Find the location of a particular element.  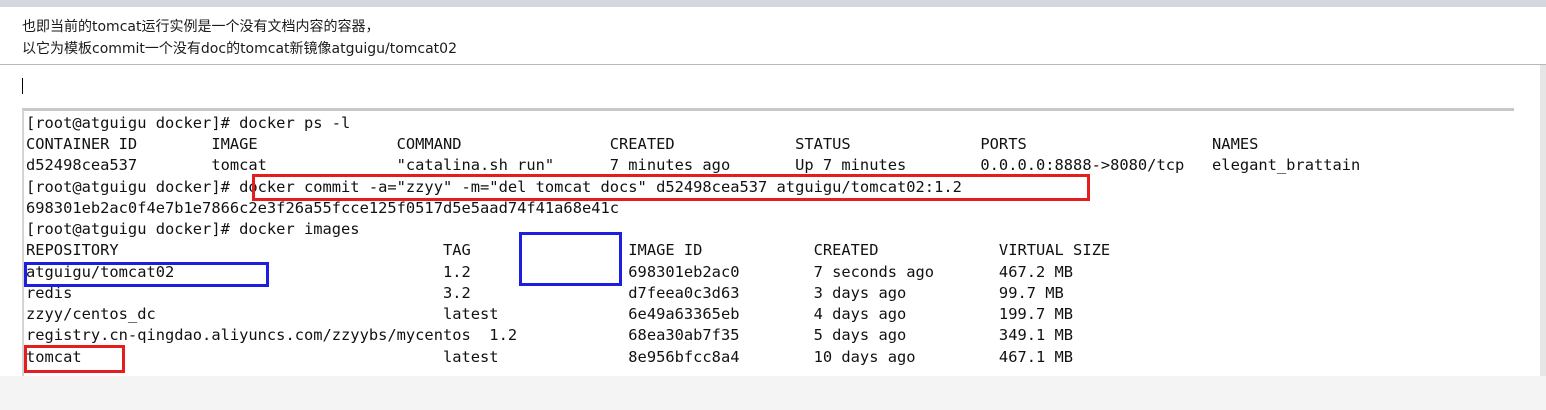

right-scroll-edge is located at coordinates (1543, 220).